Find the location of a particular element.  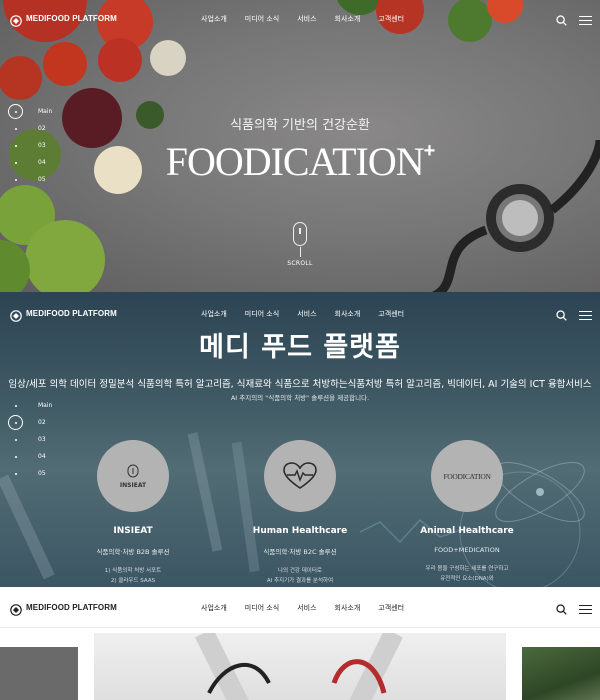

scroll-indicator: SCROLL is located at coordinates (300, 244).